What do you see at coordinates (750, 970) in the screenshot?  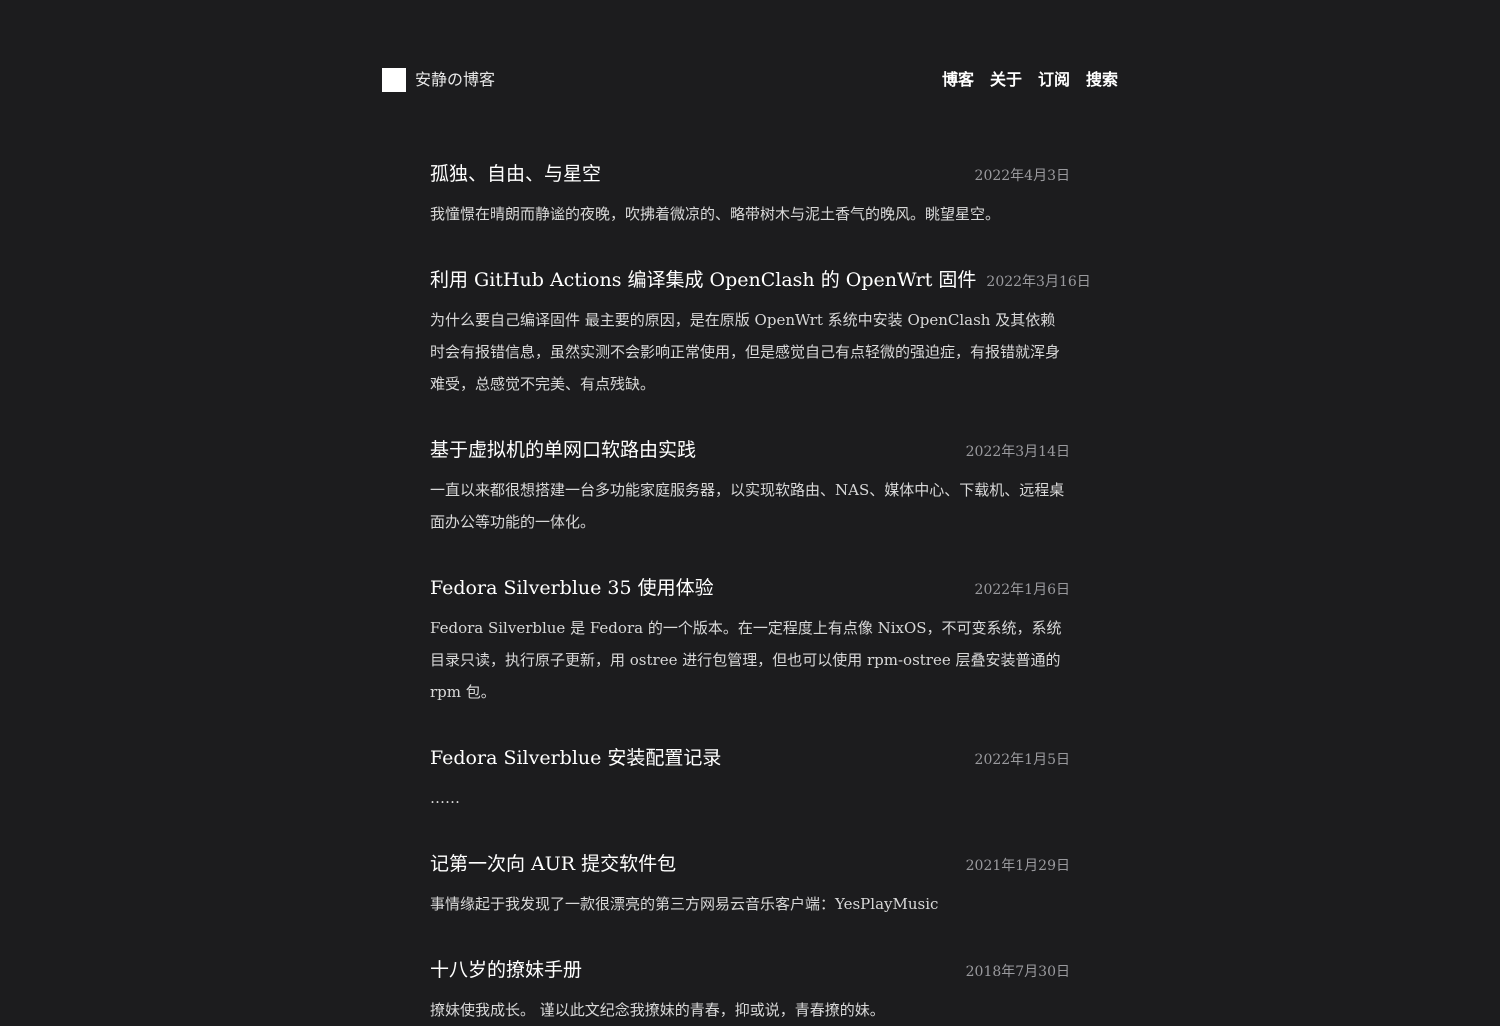 I see `post-header: 十八岁的撩妹手册 2018年7月30日` at bounding box center [750, 970].